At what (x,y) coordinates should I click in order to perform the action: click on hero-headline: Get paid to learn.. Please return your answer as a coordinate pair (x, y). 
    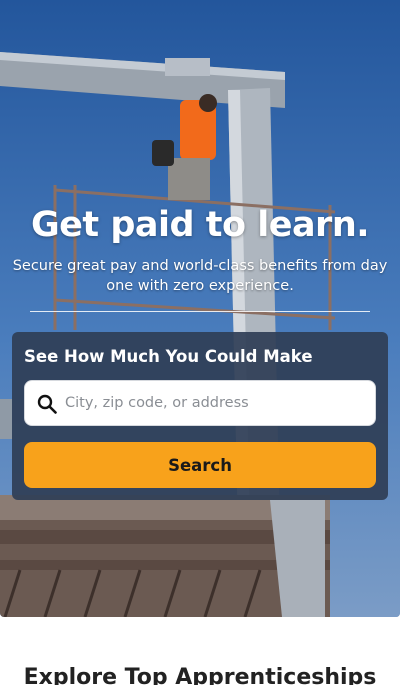
    Looking at the image, I should click on (200, 225).